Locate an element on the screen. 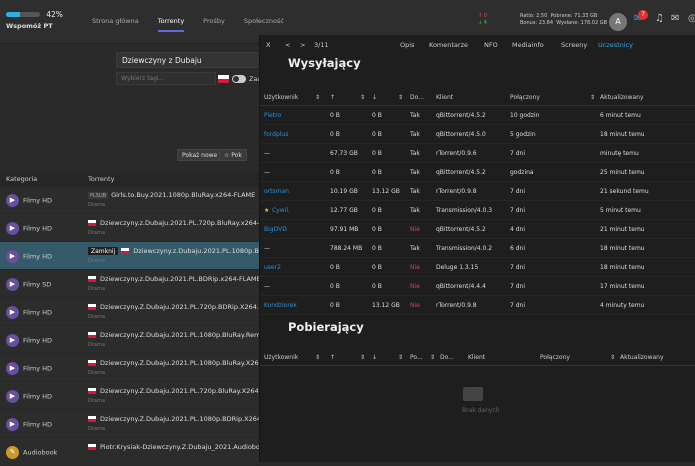 The width and height of the screenshot is (695, 466). seeder-user: user2 is located at coordinates (272, 267).